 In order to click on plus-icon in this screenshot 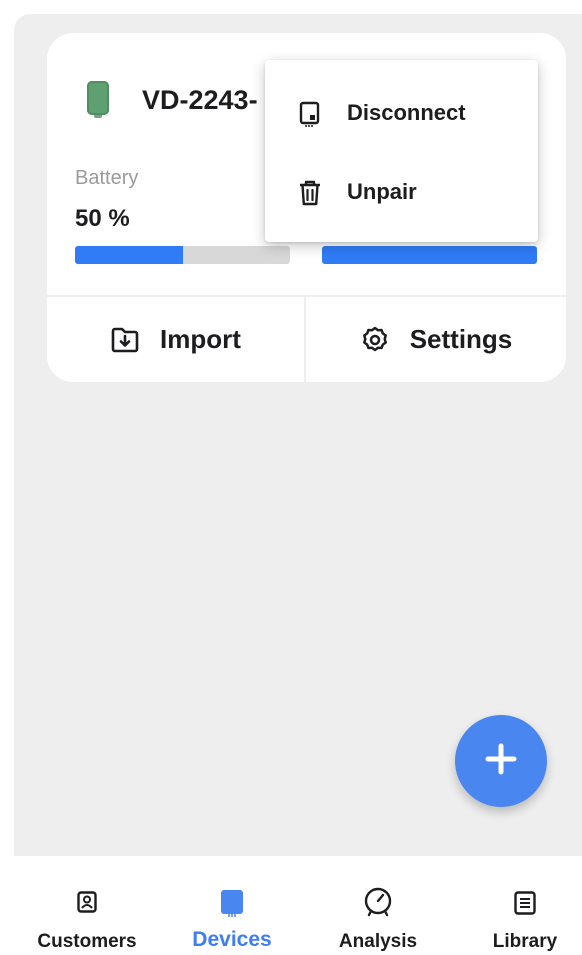, I will do `click(501, 761)`.